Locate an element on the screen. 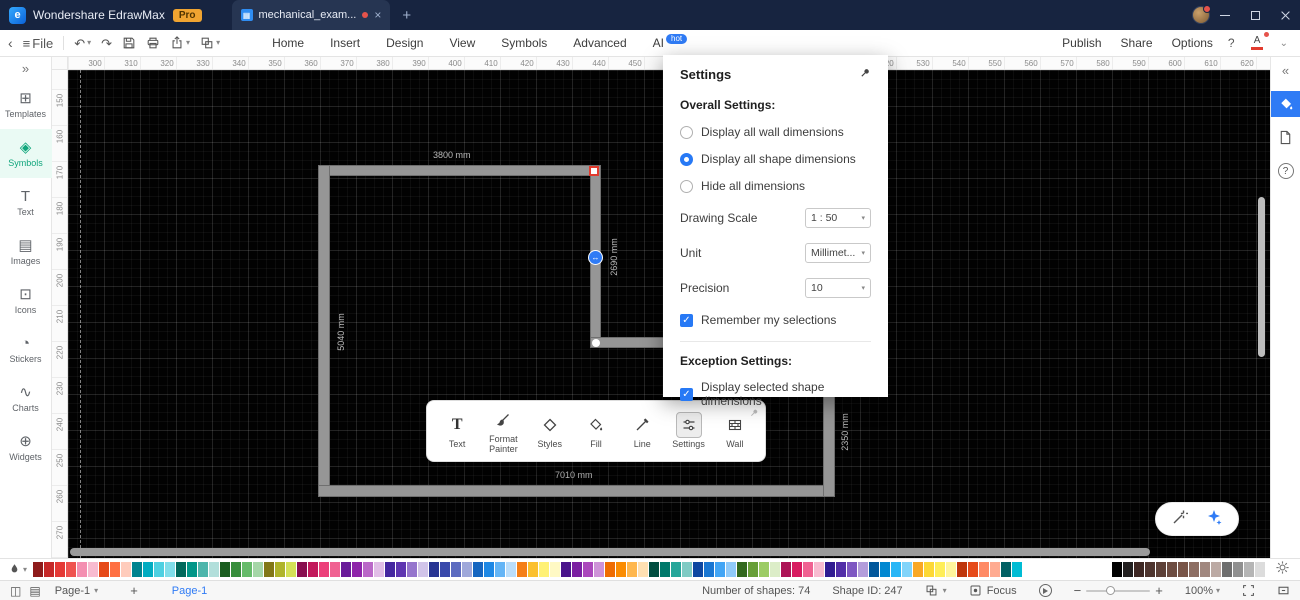  fullscreen-button is located at coordinates (1248, 590).